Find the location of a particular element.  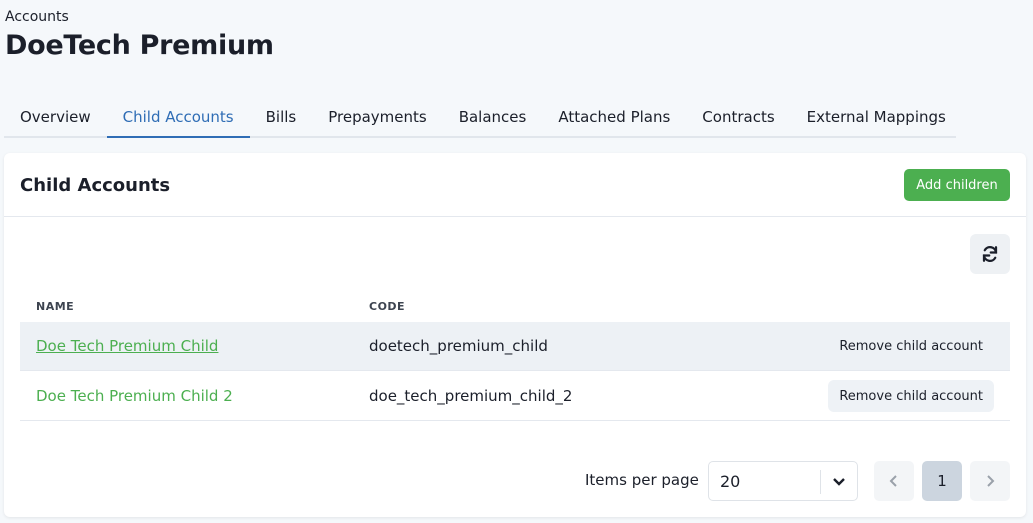

prev-page-button is located at coordinates (894, 481).